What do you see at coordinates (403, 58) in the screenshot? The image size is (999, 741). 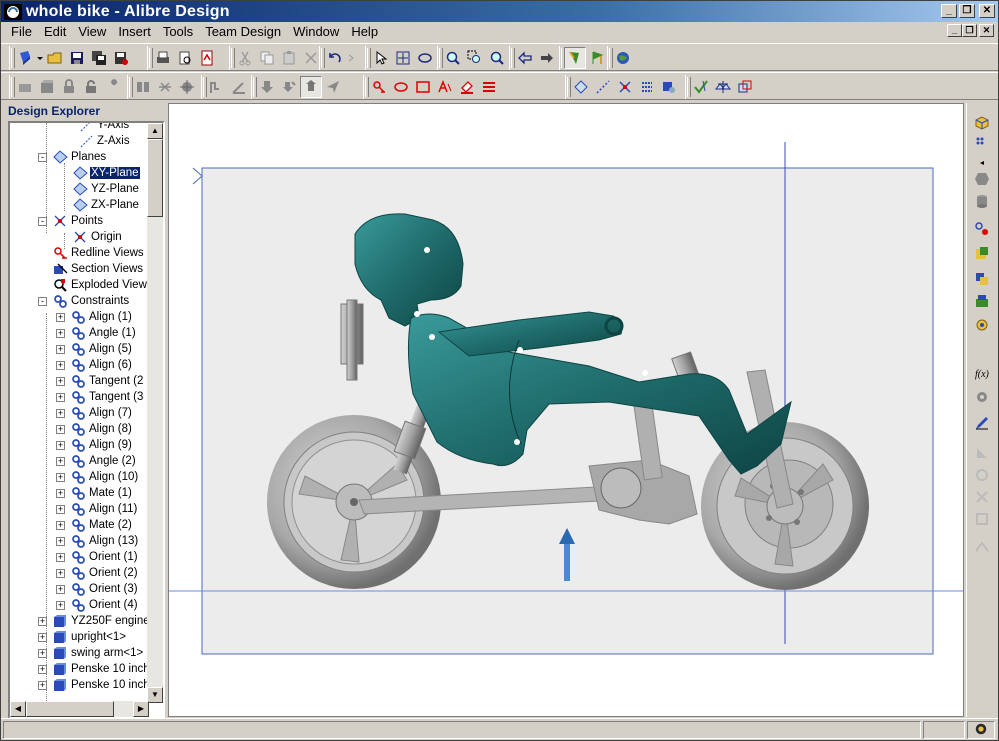 I see `pan-icon` at bounding box center [403, 58].